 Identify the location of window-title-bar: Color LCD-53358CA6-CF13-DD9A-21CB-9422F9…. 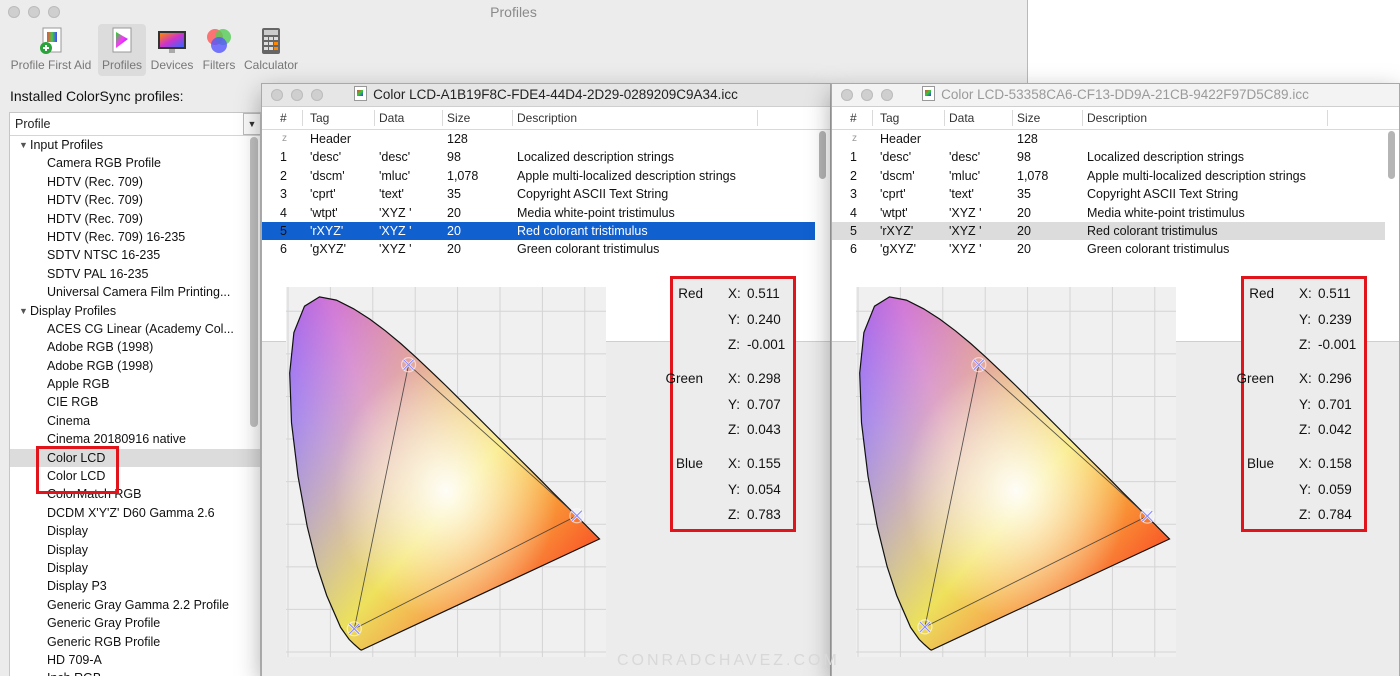
(1115, 95).